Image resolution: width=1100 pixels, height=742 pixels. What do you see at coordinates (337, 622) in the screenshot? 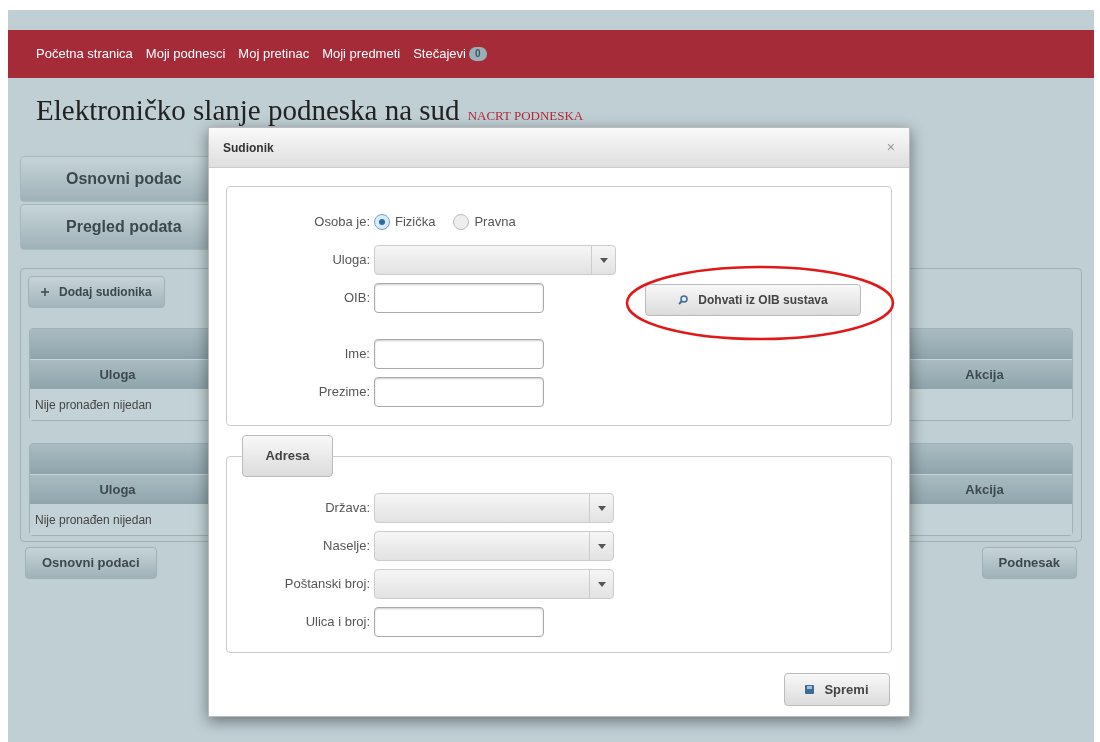
I see `field-label: Ulica i broj:` at bounding box center [337, 622].